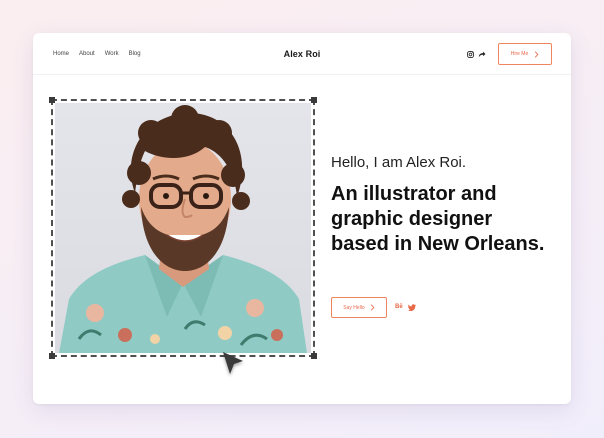 The height and width of the screenshot is (438, 604). What do you see at coordinates (314, 356) in the screenshot?
I see `resize-handle-bottom-right` at bounding box center [314, 356].